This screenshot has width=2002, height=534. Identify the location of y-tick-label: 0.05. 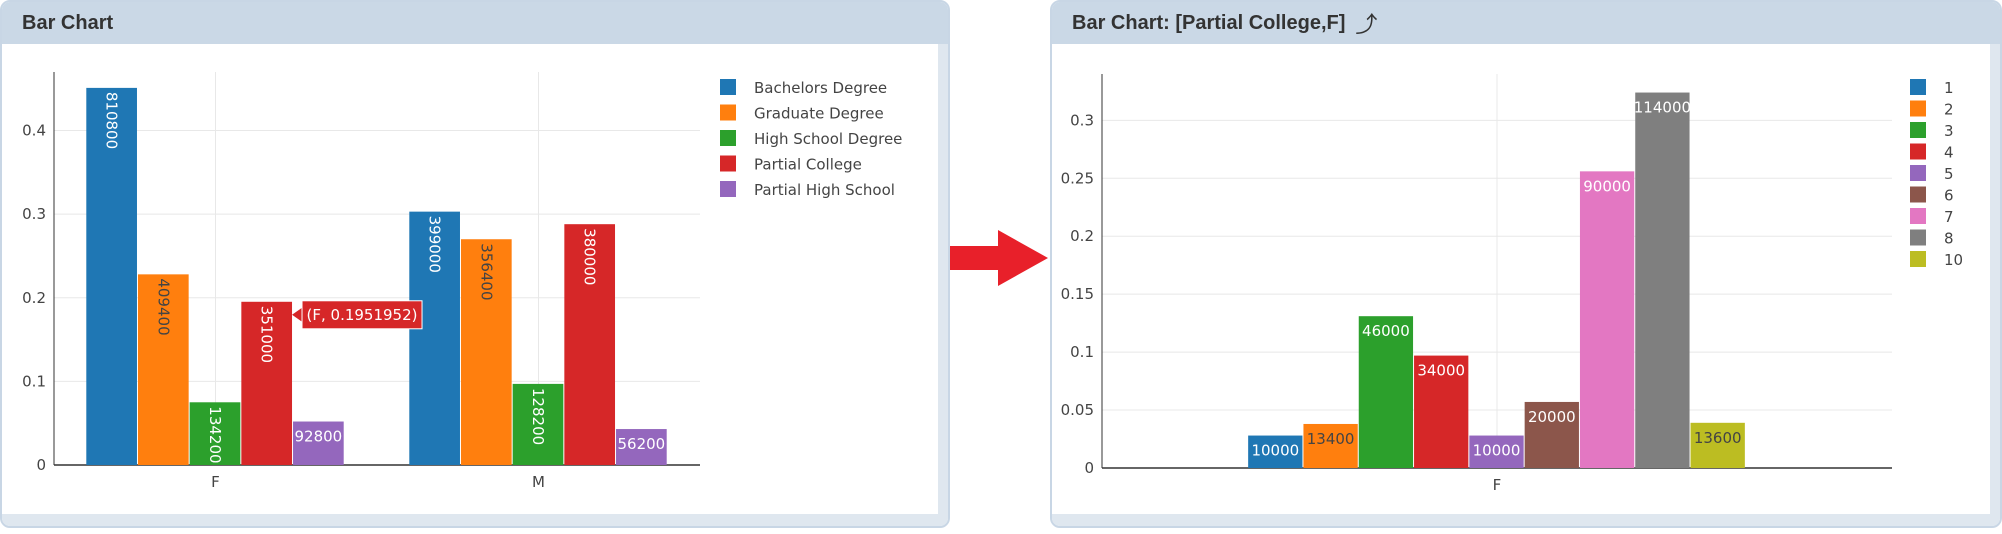
(1077, 410).